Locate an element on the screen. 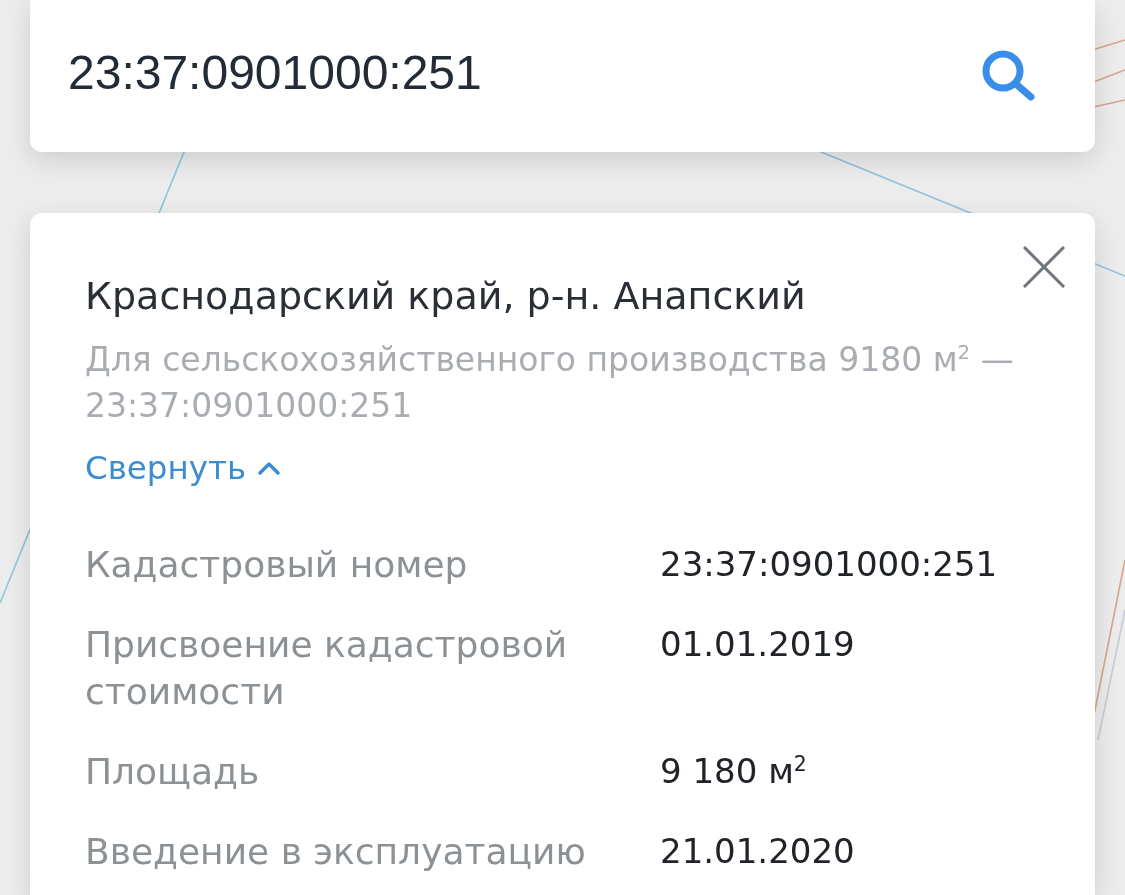 The image size is (1125, 895). detail-label: Введение в эксплуатацию is located at coordinates (336, 852).